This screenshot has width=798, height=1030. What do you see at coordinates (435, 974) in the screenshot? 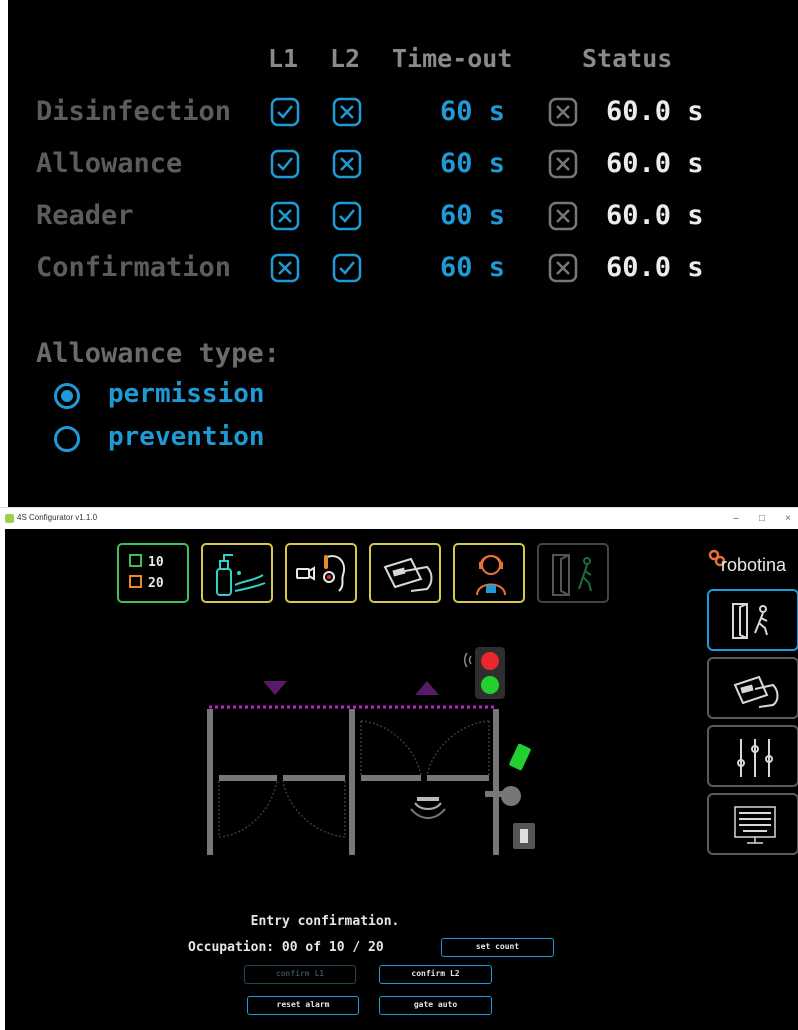
I see `confirm-l2-button: confirm L2` at bounding box center [435, 974].